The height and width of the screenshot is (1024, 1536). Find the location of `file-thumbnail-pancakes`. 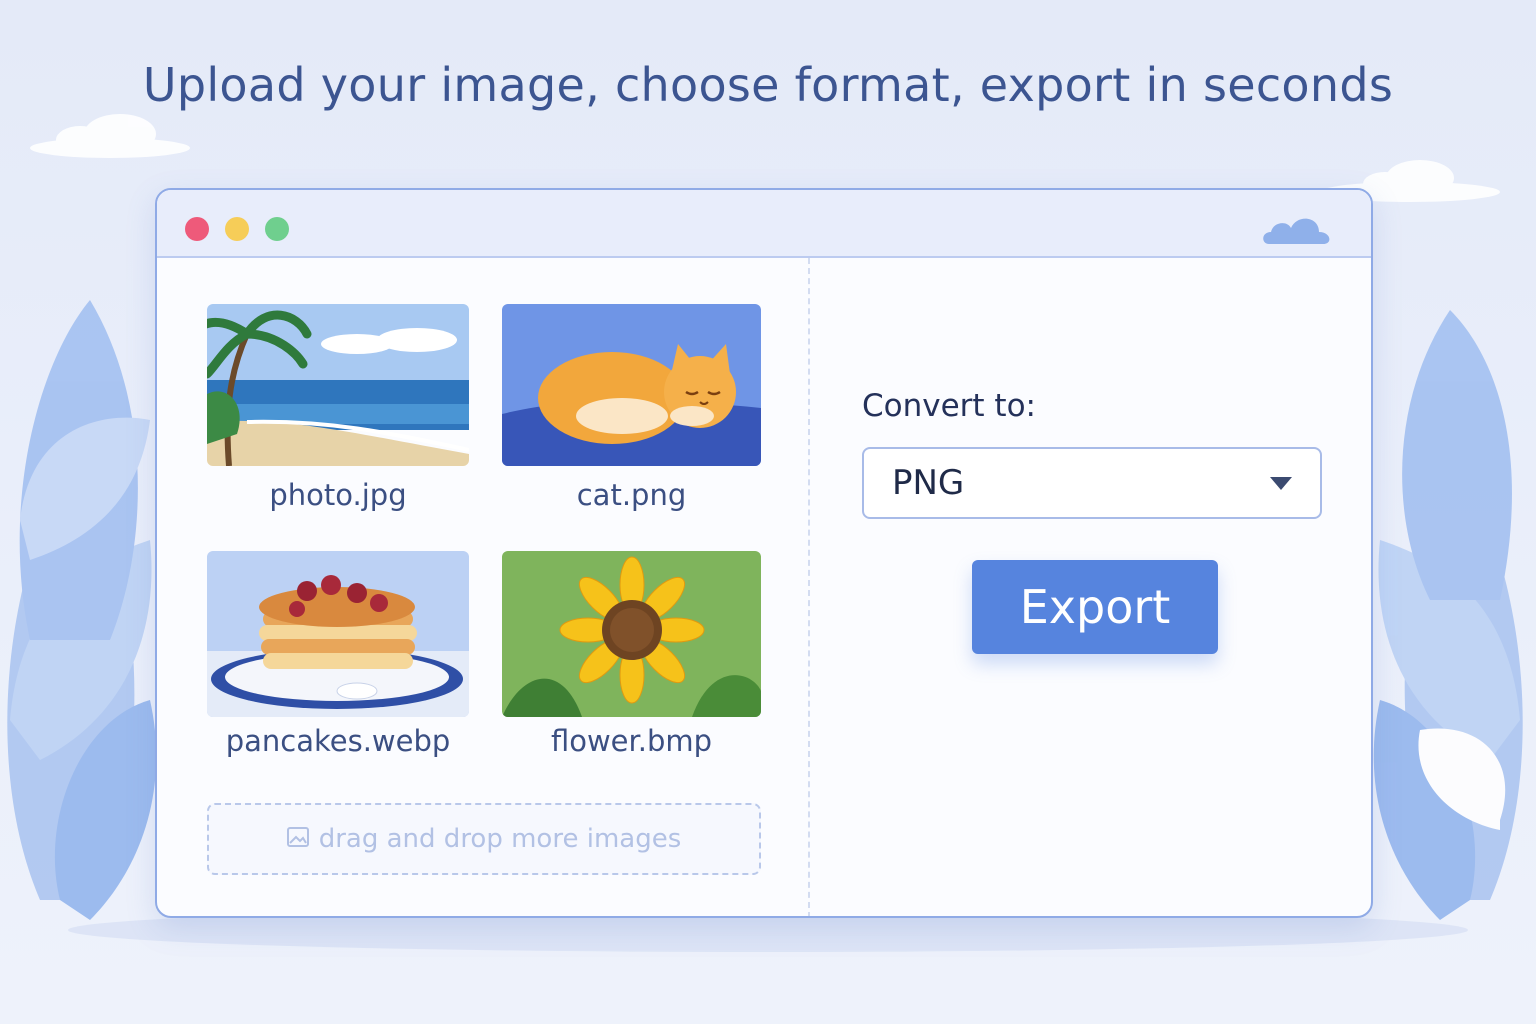

file-thumbnail-pancakes is located at coordinates (338, 634).